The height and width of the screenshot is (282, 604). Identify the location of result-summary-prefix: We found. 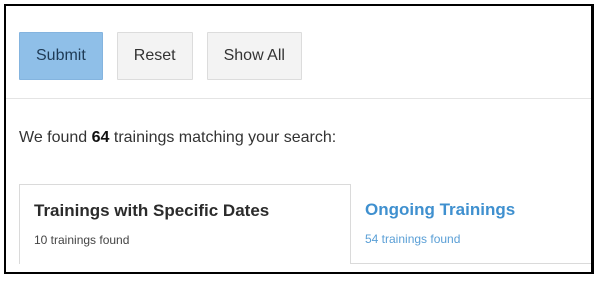
(55, 137).